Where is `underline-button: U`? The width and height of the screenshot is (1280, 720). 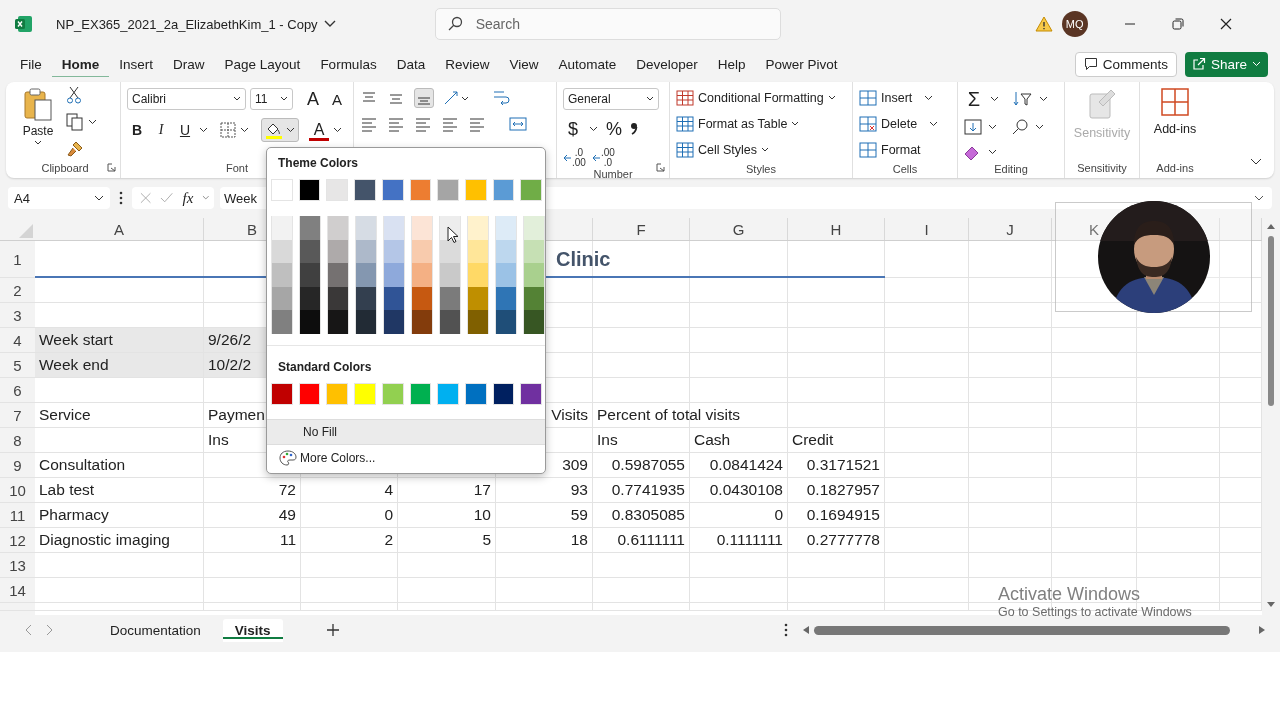
underline-button: U is located at coordinates (185, 130).